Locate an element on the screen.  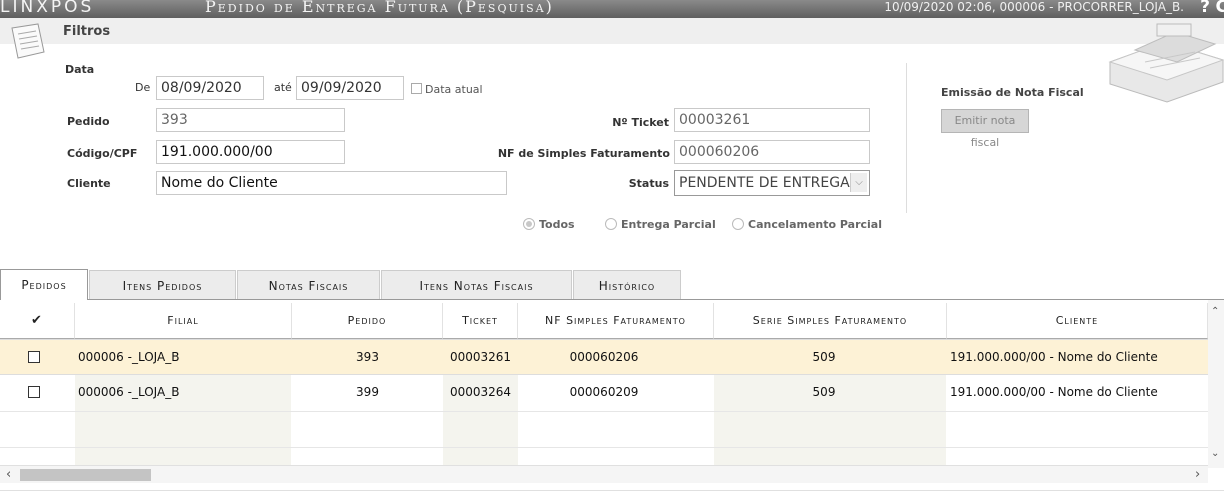
pedido-label: Pedido is located at coordinates (88, 121).